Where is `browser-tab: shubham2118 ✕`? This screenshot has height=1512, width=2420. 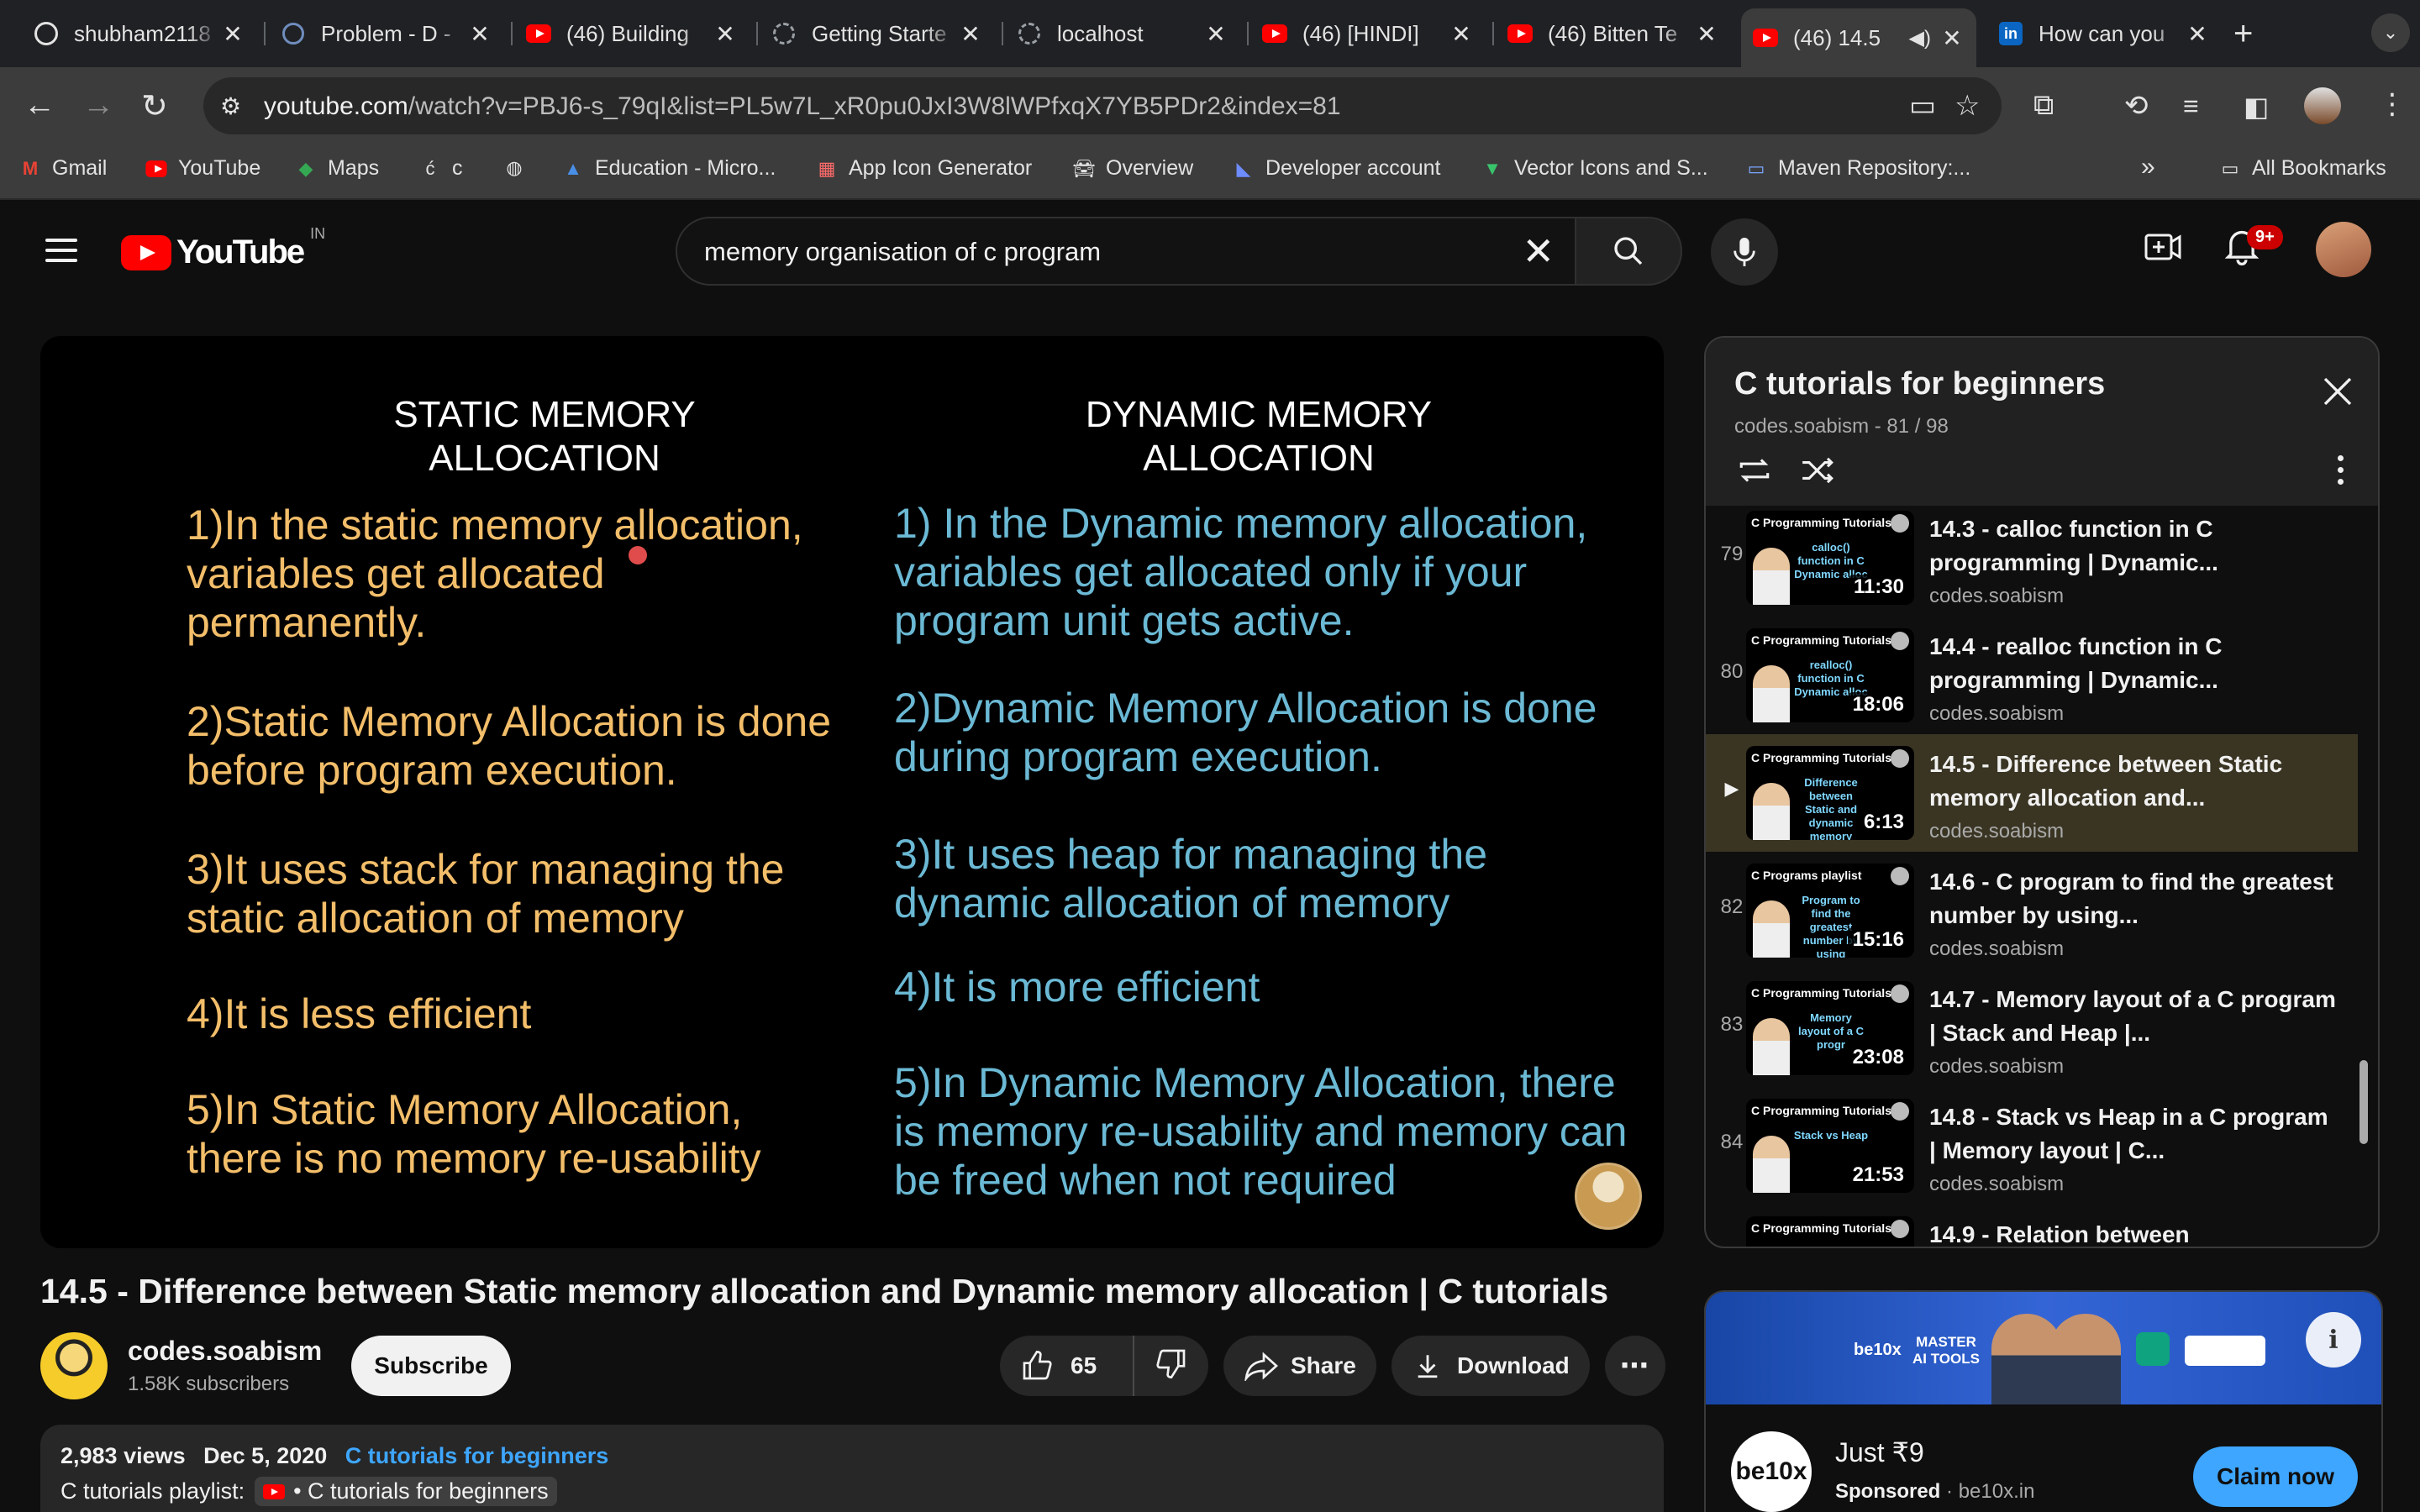 browser-tab: shubham2118 ✕ is located at coordinates (139, 33).